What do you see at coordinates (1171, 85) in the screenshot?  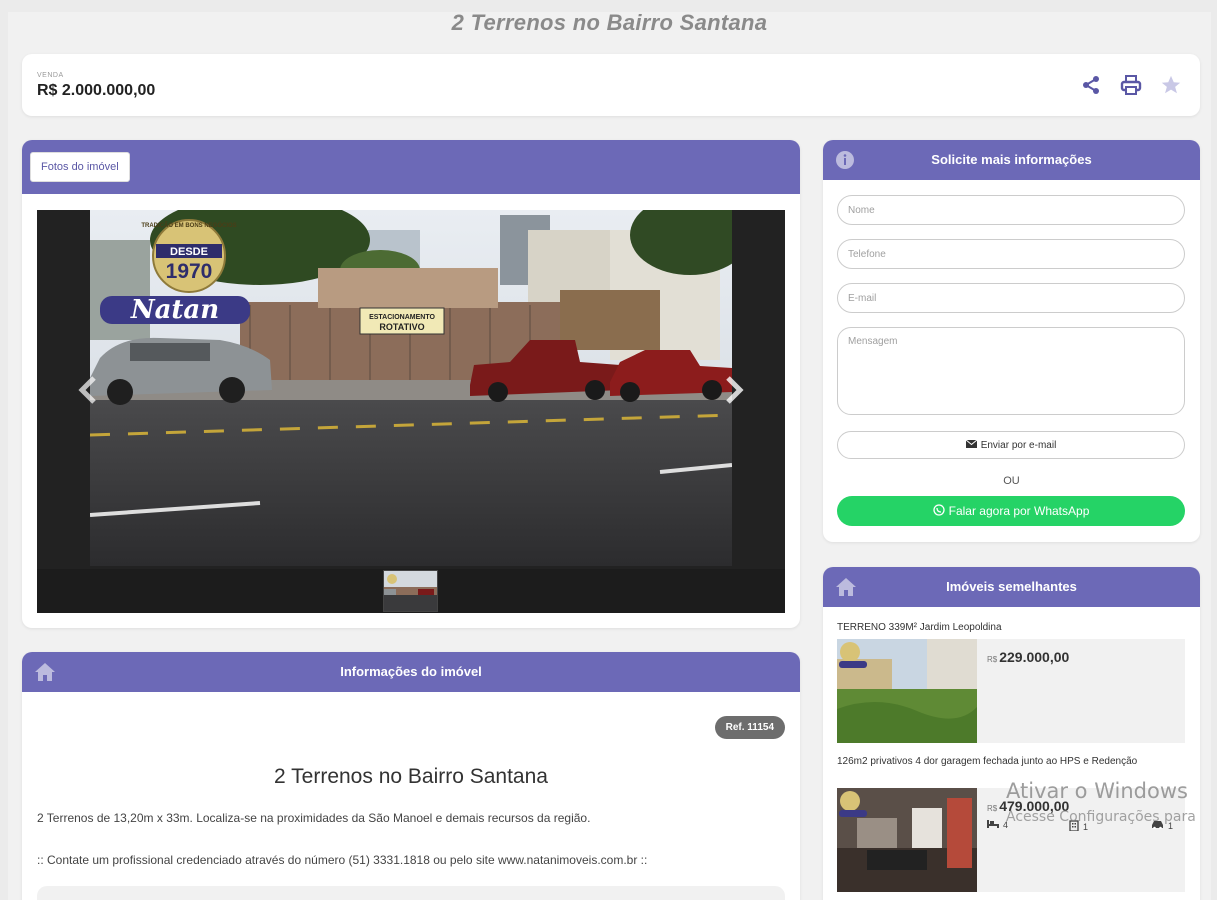 I see `favorite-star-icon` at bounding box center [1171, 85].